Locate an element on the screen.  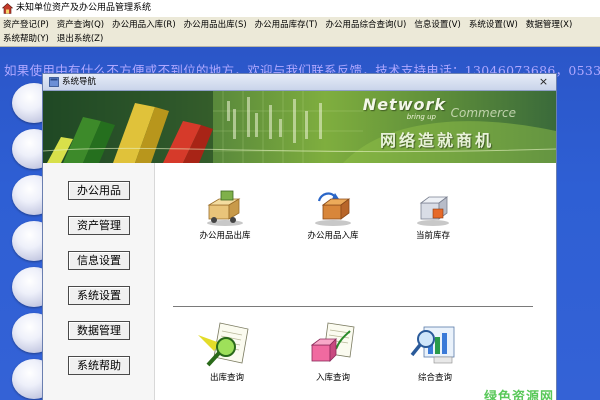
menu-system-settings: 系统设置(W) is located at coordinates (494, 25).